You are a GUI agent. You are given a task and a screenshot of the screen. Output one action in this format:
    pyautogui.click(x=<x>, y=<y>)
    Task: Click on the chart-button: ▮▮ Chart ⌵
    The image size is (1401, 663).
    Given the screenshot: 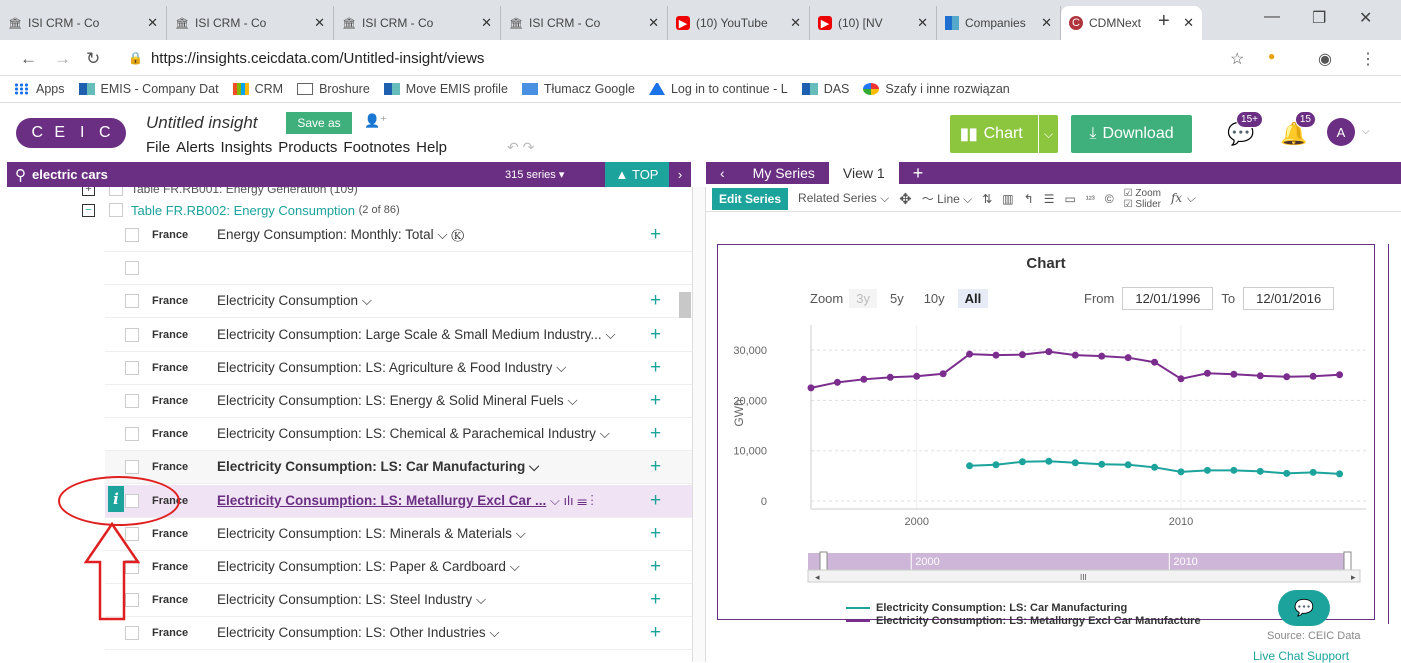 What is the action you would take?
    pyautogui.click(x=1004, y=134)
    